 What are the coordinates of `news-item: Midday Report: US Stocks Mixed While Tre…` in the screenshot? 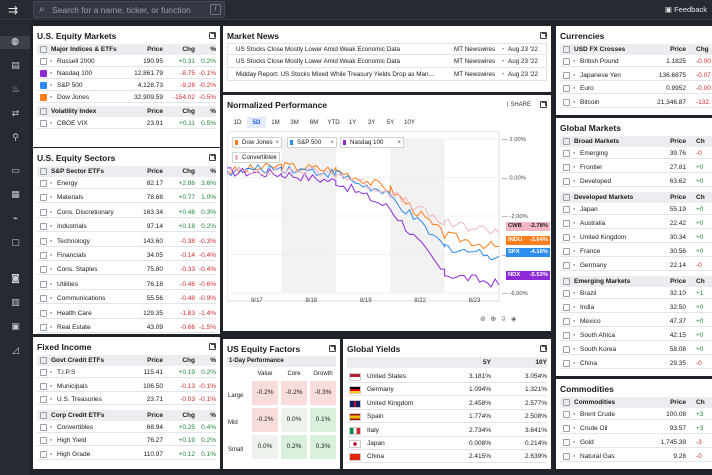 It's located at (387, 75).